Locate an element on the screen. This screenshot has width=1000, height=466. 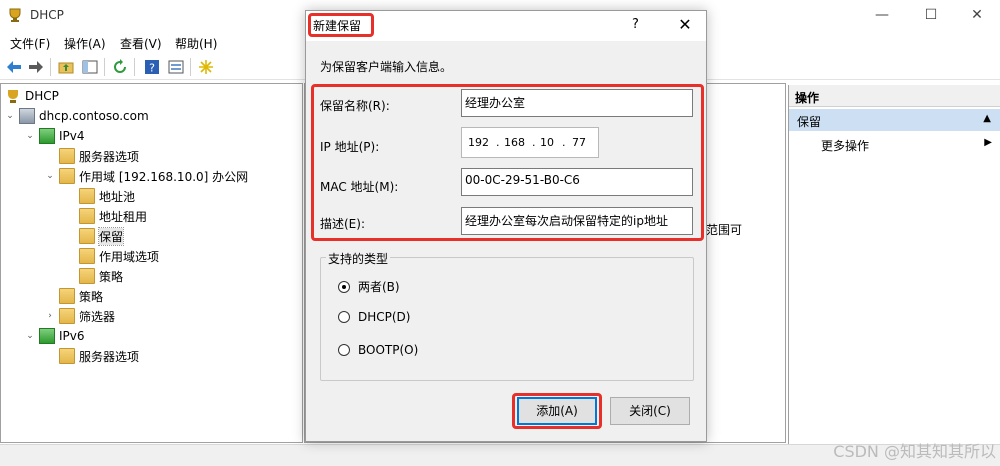
ip-address-label: IP 地址(P): is located at coordinates (350, 147).